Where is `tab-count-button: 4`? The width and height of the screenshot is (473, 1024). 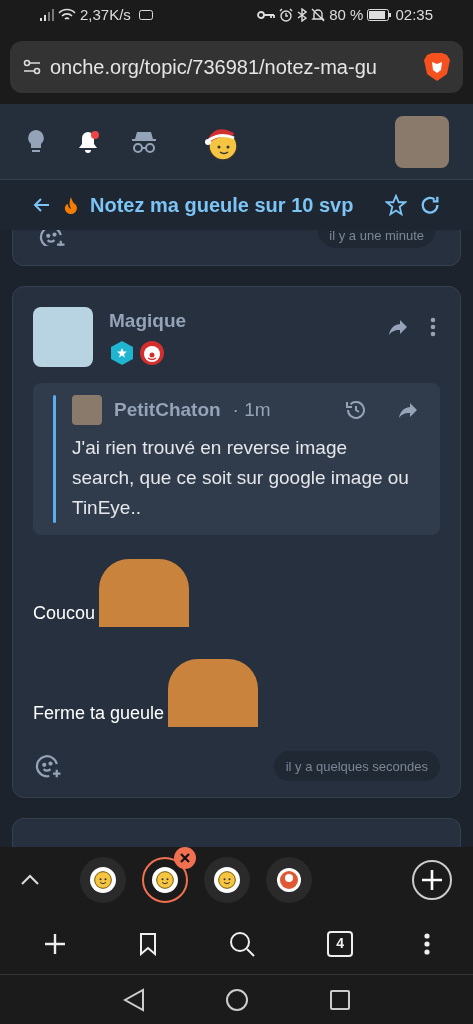
tab-count-button: 4 is located at coordinates (340, 943).